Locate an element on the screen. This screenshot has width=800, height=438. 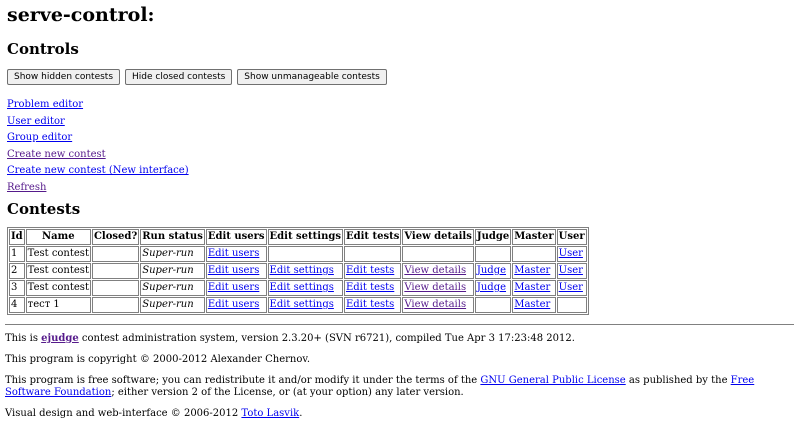
column-header-name: Name is located at coordinates (58, 236).